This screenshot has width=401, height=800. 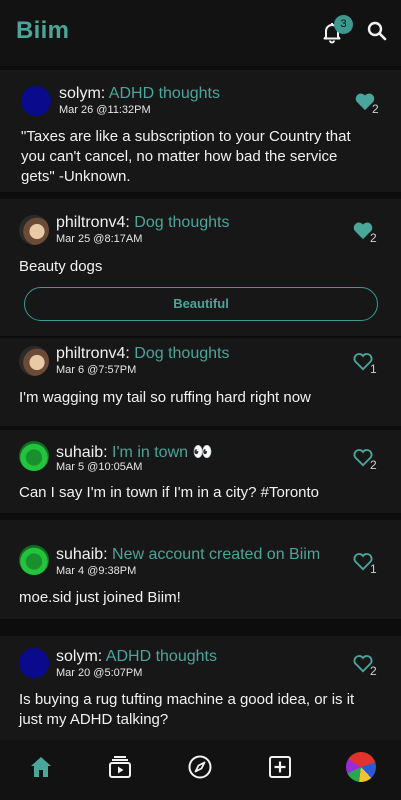 I want to click on post-date: Mar 6 @7:57PM, so click(x=96, y=370).